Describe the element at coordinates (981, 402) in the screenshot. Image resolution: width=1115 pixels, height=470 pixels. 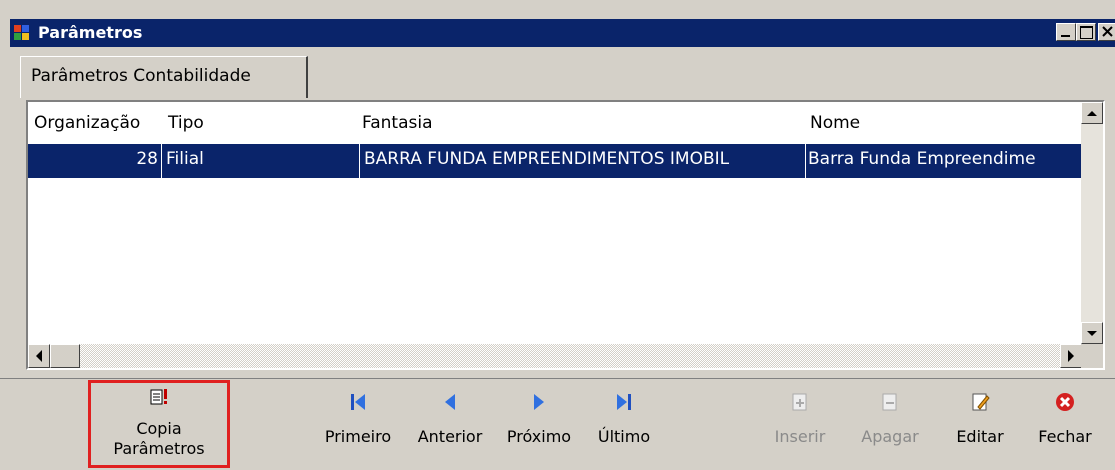
I see `edit-record-icon` at that location.